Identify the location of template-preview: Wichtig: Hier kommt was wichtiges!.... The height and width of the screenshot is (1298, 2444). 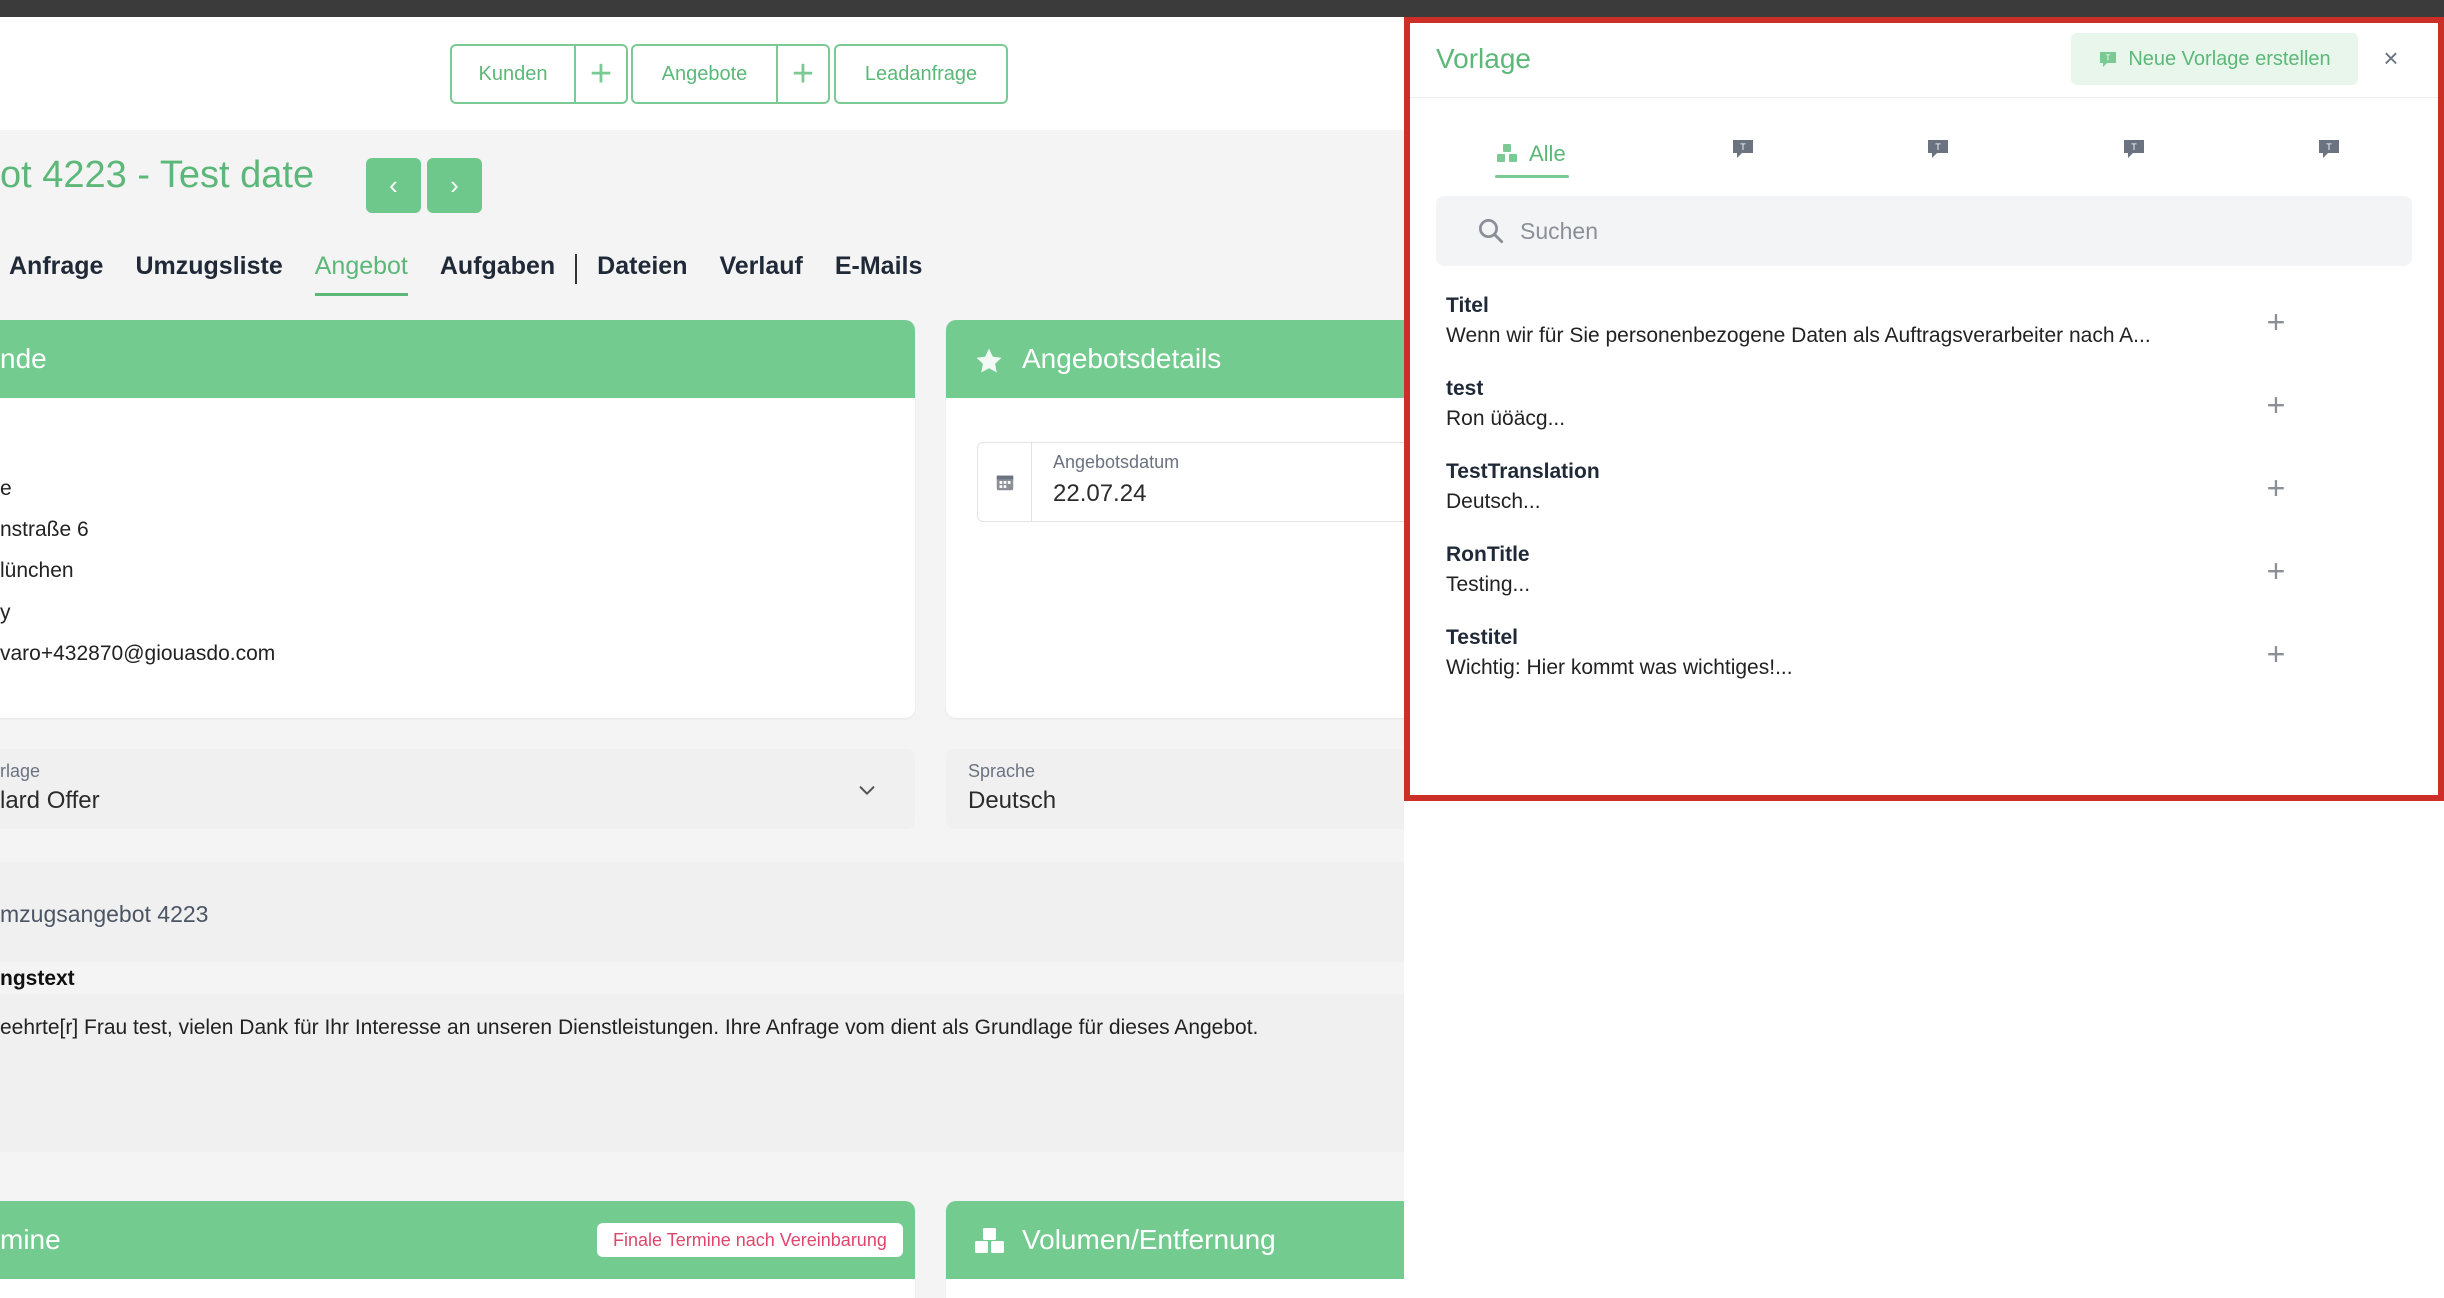
(1619, 667).